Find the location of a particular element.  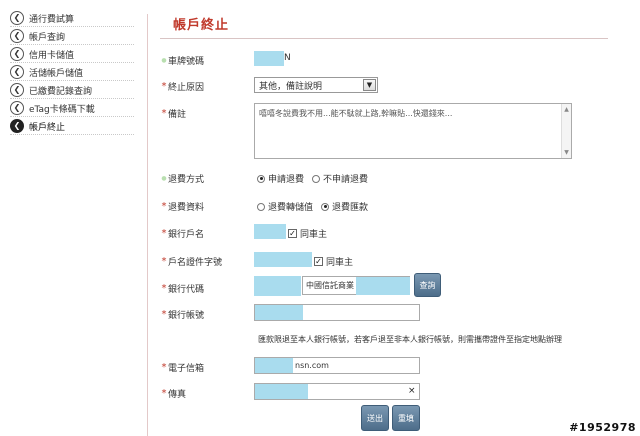

id-number-label: * 戶名證件字號 is located at coordinates (192, 262).